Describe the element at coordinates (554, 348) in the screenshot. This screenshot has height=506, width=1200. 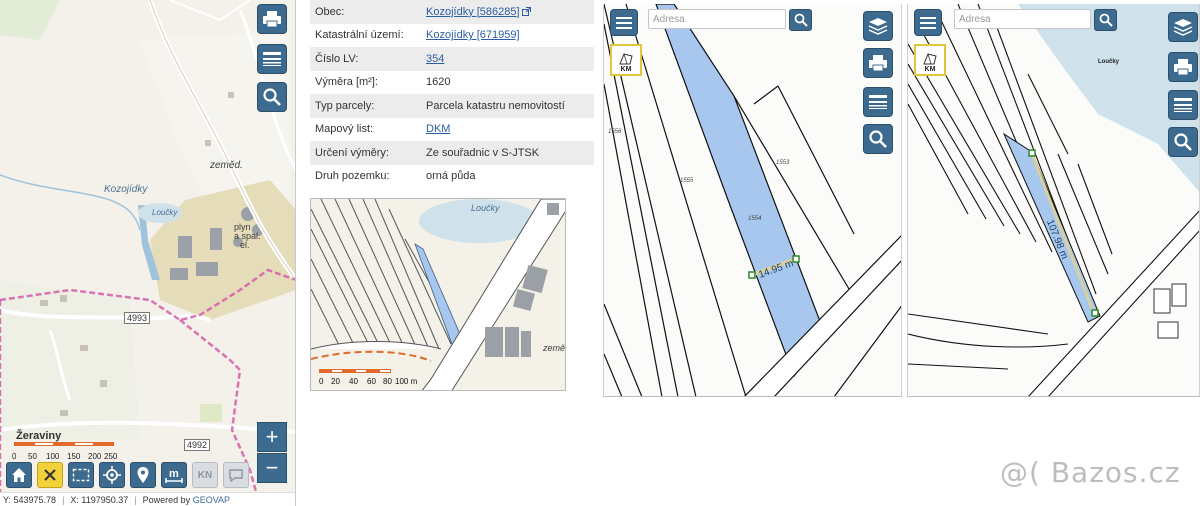
I see `thumb-agriculture-label: země` at that location.